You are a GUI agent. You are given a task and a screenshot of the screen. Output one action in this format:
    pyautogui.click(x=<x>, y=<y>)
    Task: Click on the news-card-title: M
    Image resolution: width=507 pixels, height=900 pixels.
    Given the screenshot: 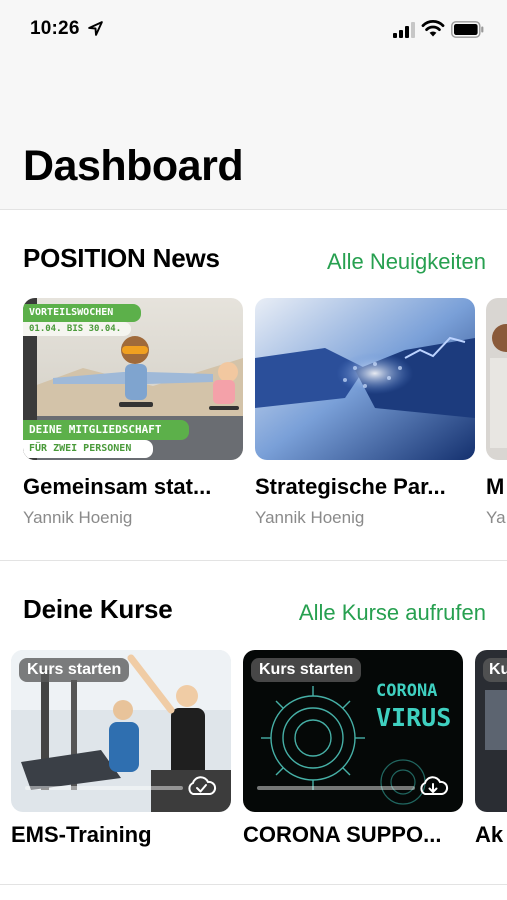 What is the action you would take?
    pyautogui.click(x=495, y=487)
    